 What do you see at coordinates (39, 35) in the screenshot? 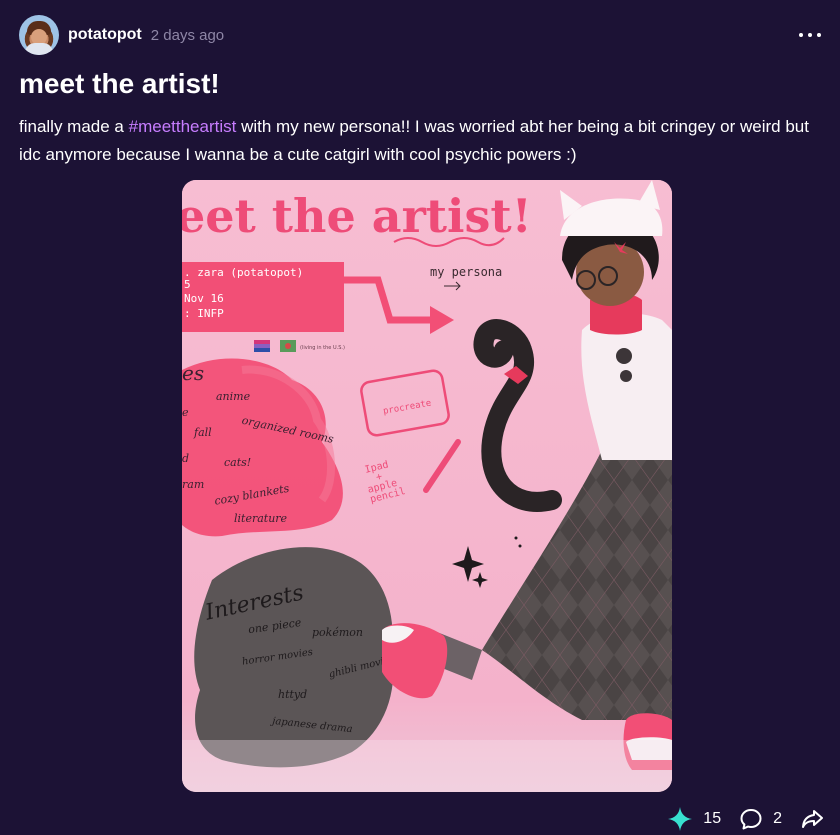
I see `avatar` at bounding box center [39, 35].